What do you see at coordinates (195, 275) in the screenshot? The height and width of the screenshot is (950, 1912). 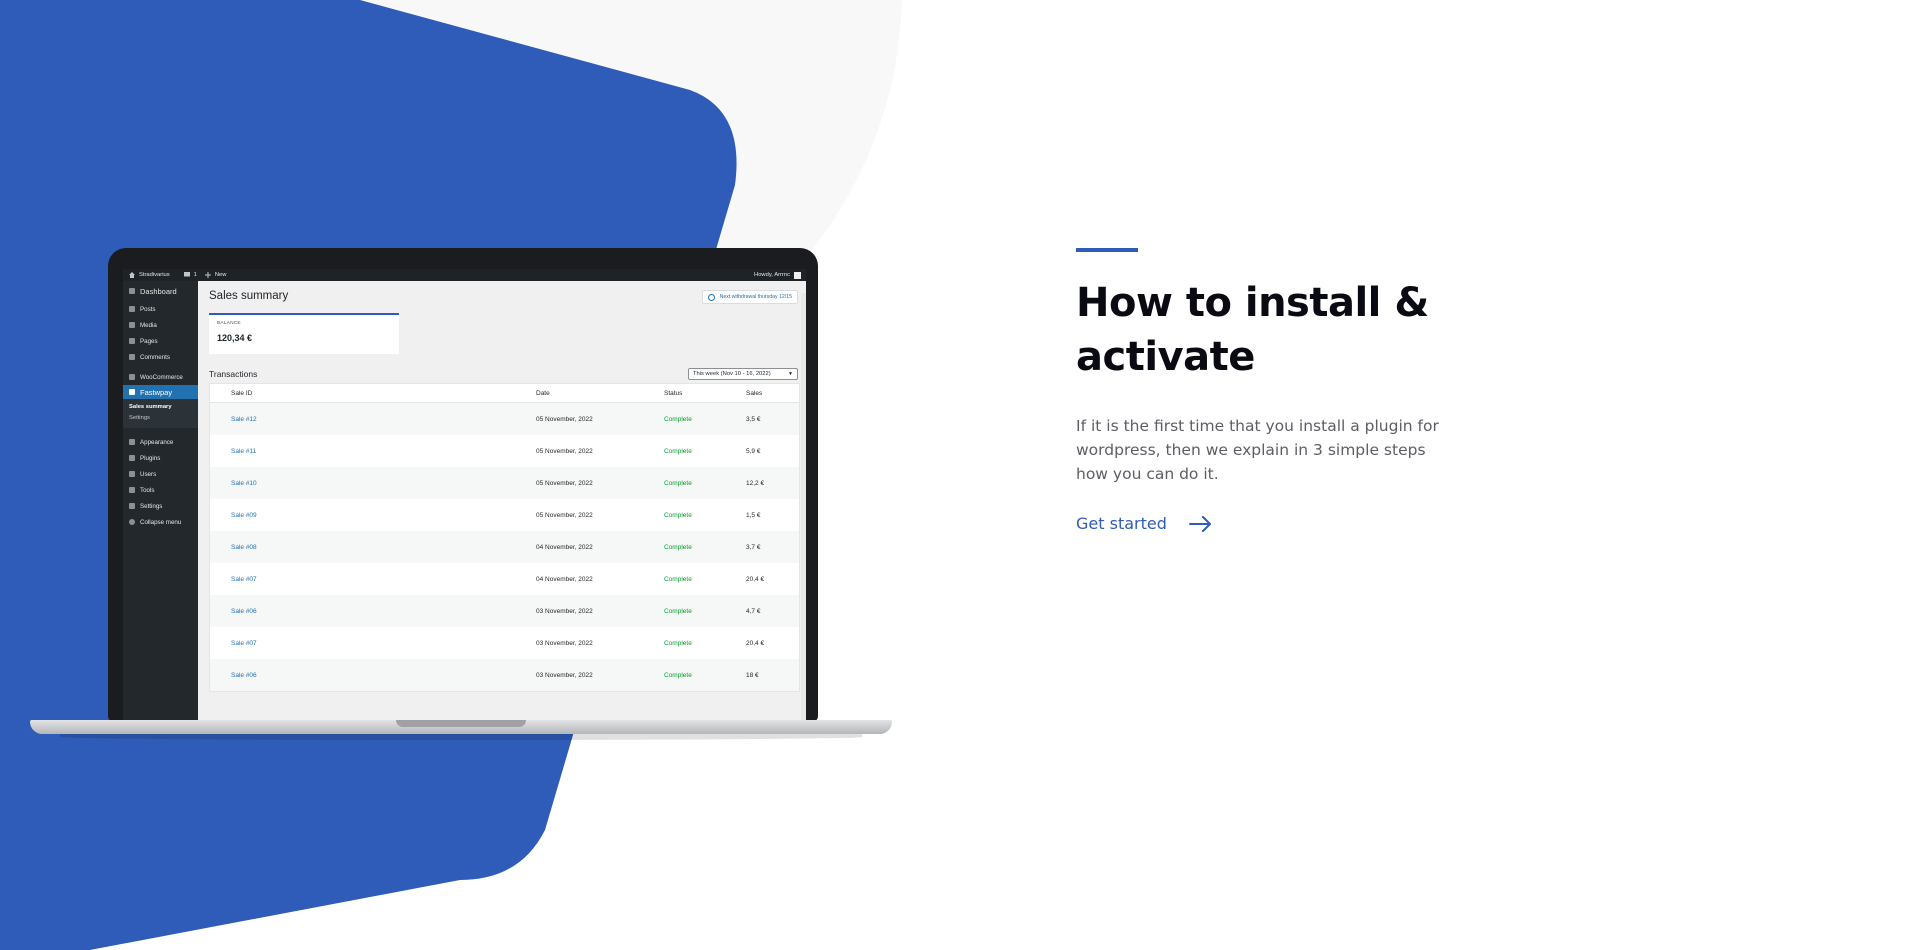 I see `admin-bar-comments-count: 1` at bounding box center [195, 275].